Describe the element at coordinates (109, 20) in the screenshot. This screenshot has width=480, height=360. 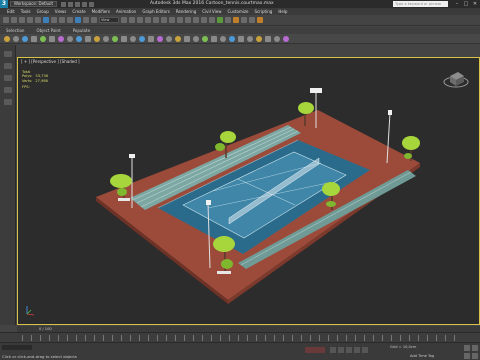
I see `reference-coordinate-dropdown: View` at that location.